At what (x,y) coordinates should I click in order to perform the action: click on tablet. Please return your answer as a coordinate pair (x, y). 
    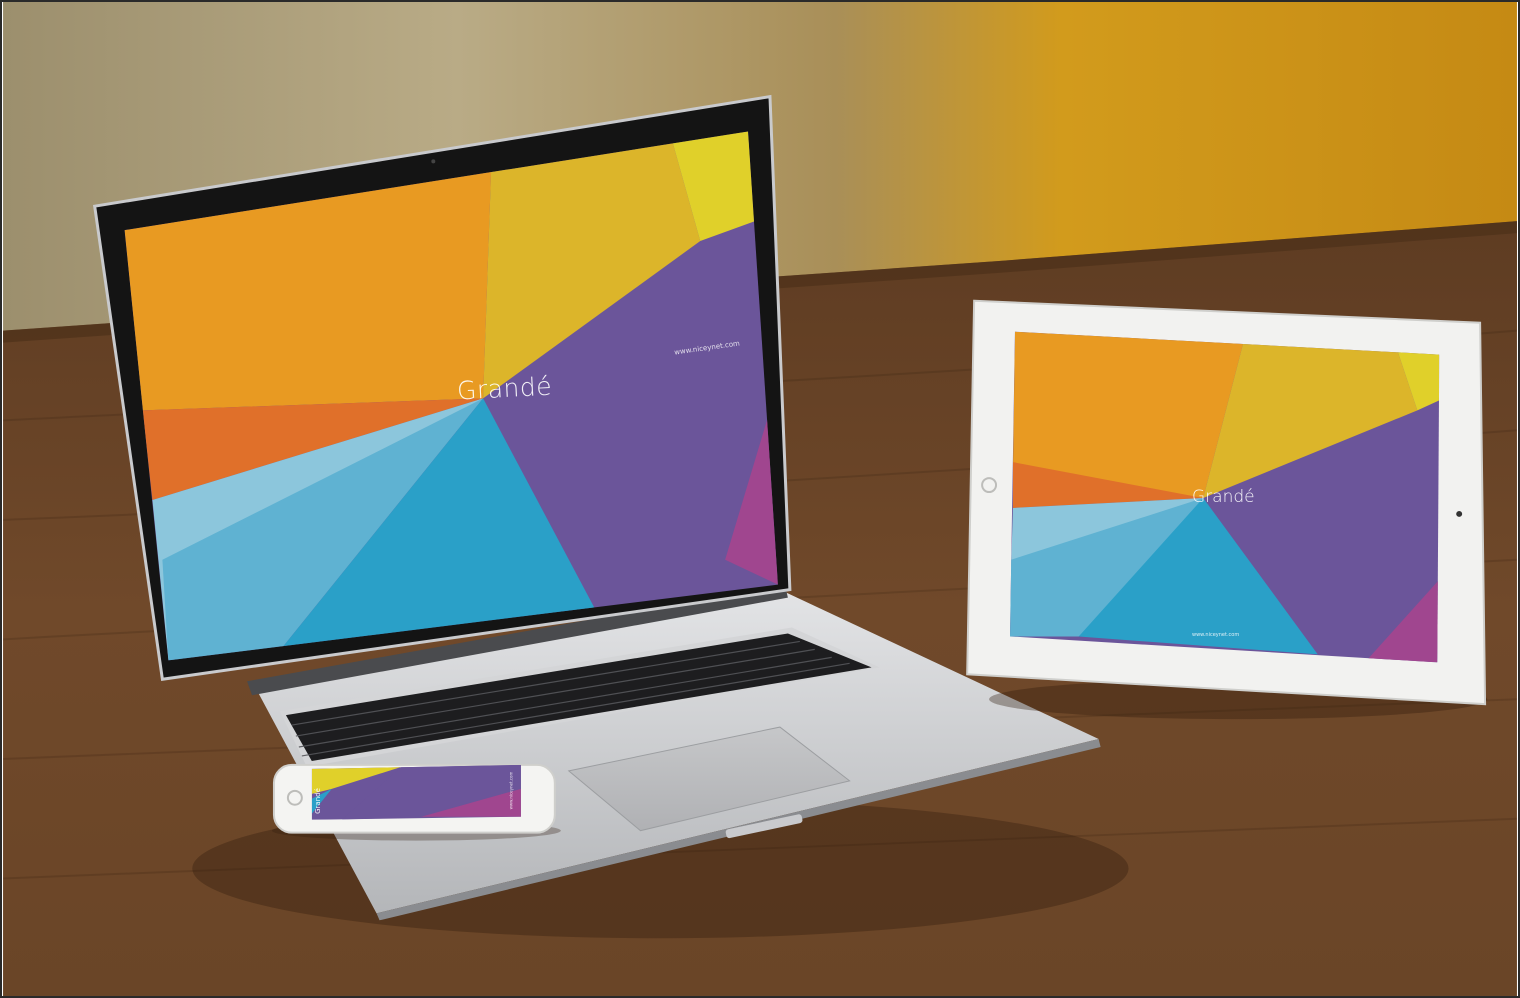
    Looking at the image, I should click on (1227, 509).